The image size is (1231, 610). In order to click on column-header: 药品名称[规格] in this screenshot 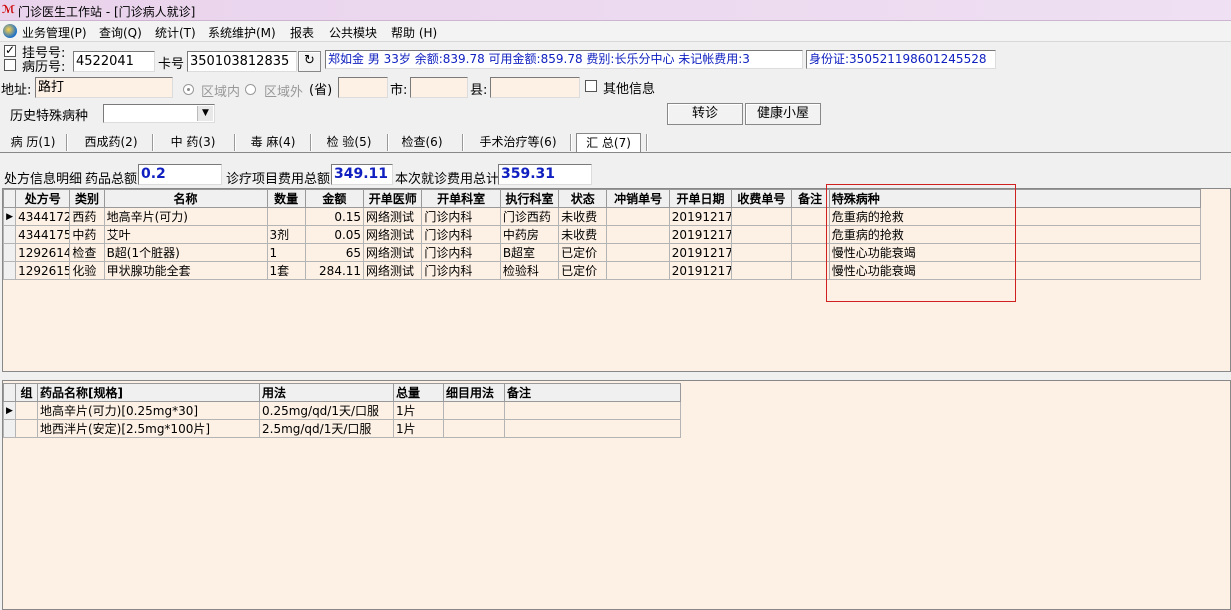, I will do `click(148, 392)`.